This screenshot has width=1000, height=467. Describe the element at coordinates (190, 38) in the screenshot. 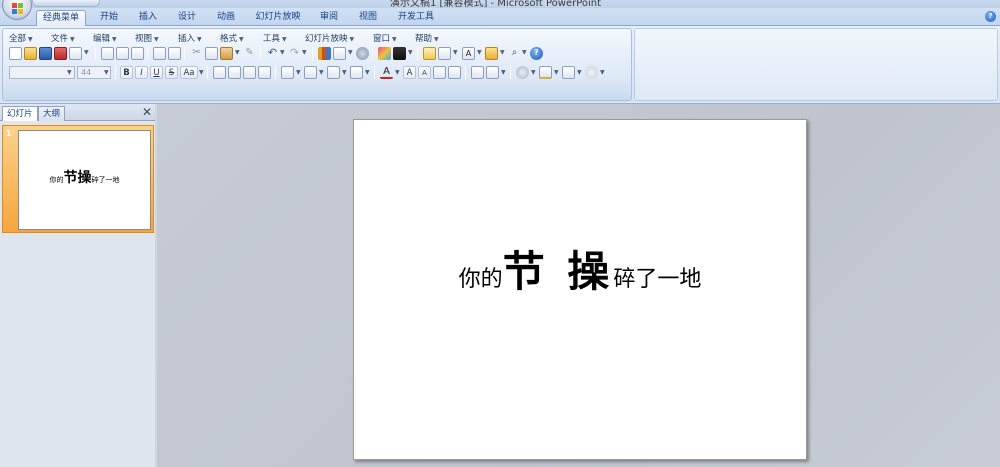

I see `menu-insert: 插入 ▼` at that location.